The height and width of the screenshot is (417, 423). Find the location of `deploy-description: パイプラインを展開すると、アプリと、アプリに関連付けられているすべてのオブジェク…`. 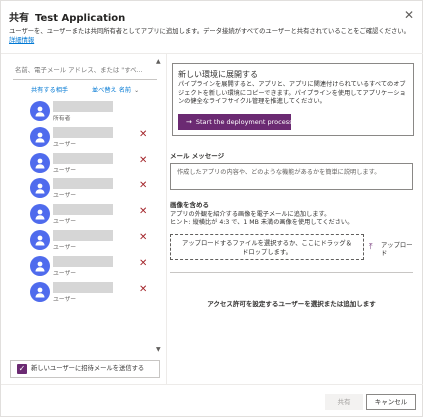

deploy-description: パイプラインを展開すると、アプリと、アプリに関連付けられているすべてのオブジェク… is located at coordinates (292, 93).